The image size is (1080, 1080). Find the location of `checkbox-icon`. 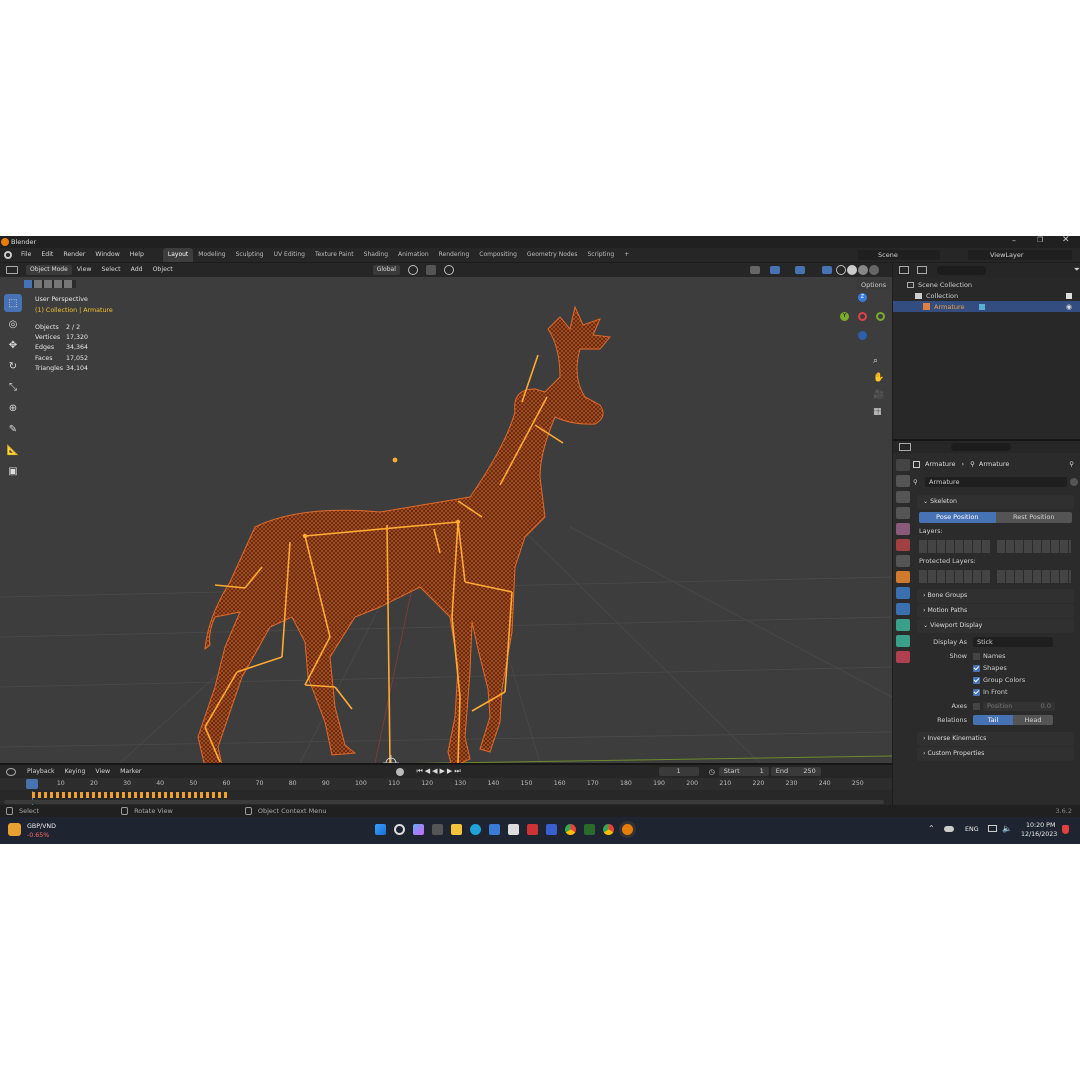

checkbox-icon is located at coordinates (1069, 295).